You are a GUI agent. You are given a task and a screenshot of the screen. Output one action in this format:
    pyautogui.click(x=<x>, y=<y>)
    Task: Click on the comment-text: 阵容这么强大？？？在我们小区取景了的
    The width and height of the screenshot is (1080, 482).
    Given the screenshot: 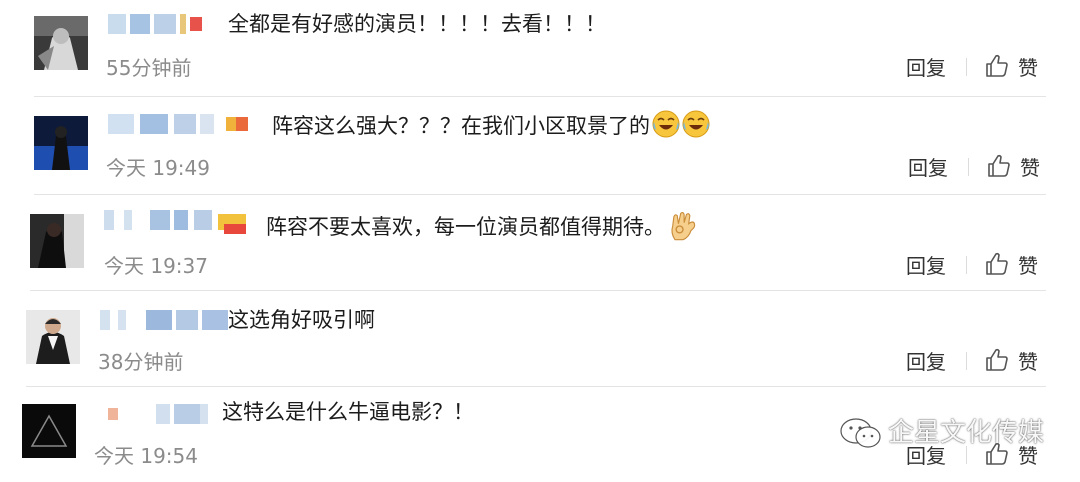 What is the action you would take?
    pyautogui.click(x=491, y=125)
    